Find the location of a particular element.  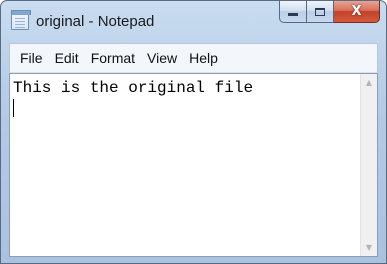

vertical-scrollbar: ▲ ▼ is located at coordinates (368, 165).